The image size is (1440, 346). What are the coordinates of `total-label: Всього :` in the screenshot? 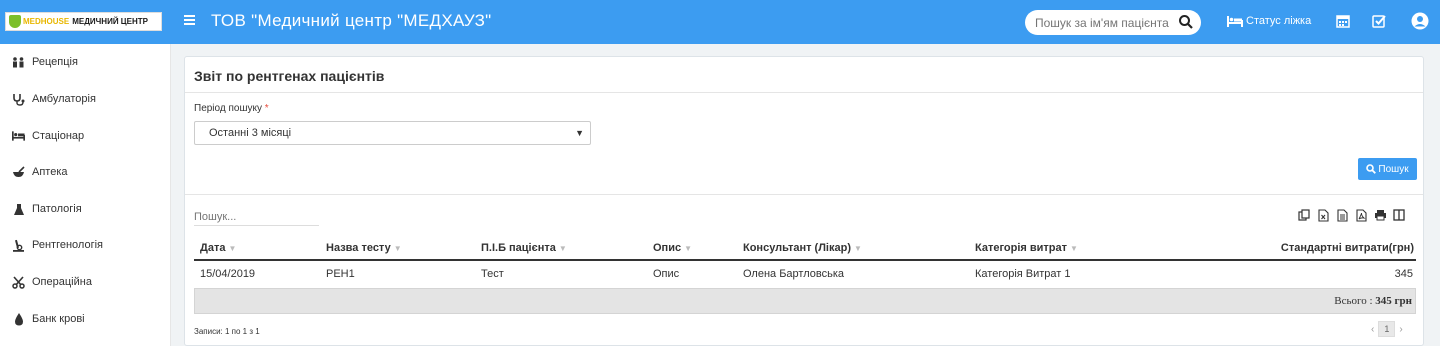 It's located at (1353, 301).